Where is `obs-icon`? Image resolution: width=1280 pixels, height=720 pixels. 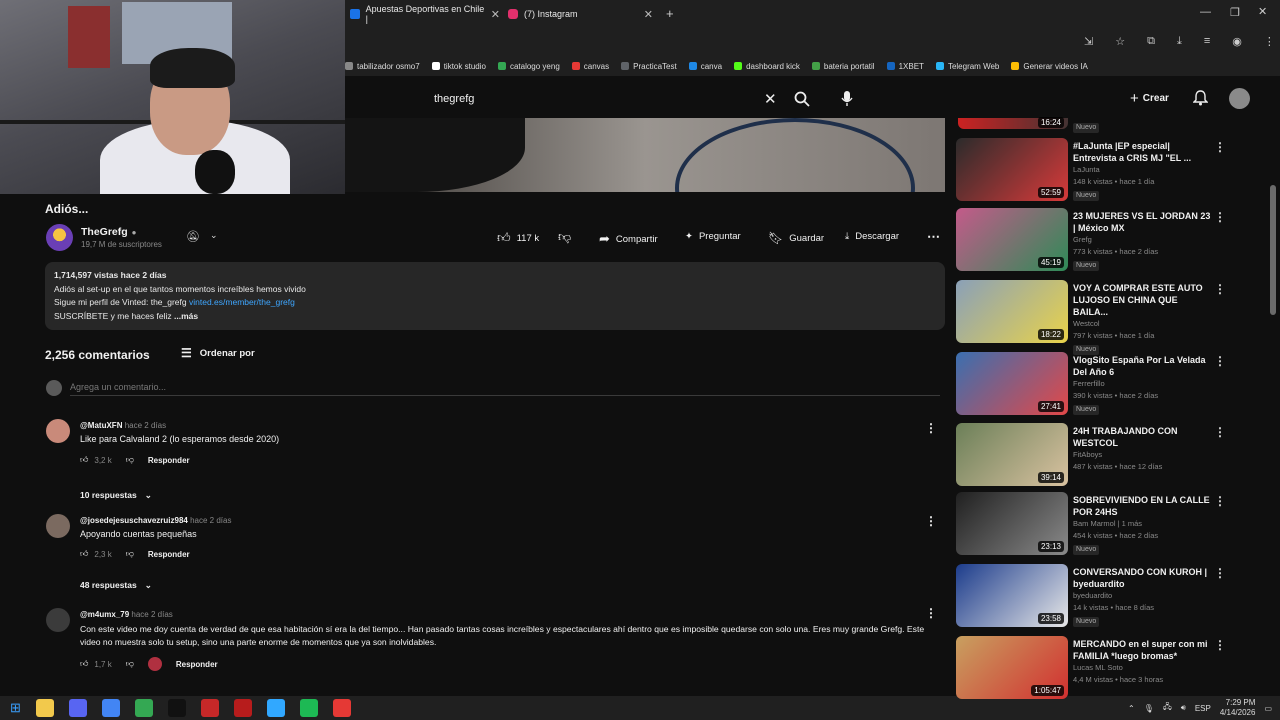 obs-icon is located at coordinates (341, 708).